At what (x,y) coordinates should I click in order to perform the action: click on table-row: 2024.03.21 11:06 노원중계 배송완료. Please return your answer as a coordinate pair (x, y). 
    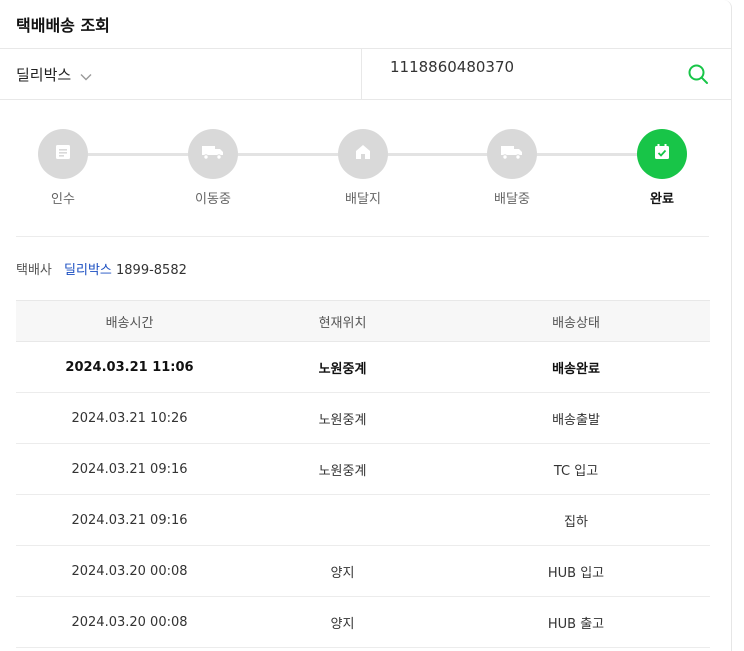
    Looking at the image, I should click on (363, 367).